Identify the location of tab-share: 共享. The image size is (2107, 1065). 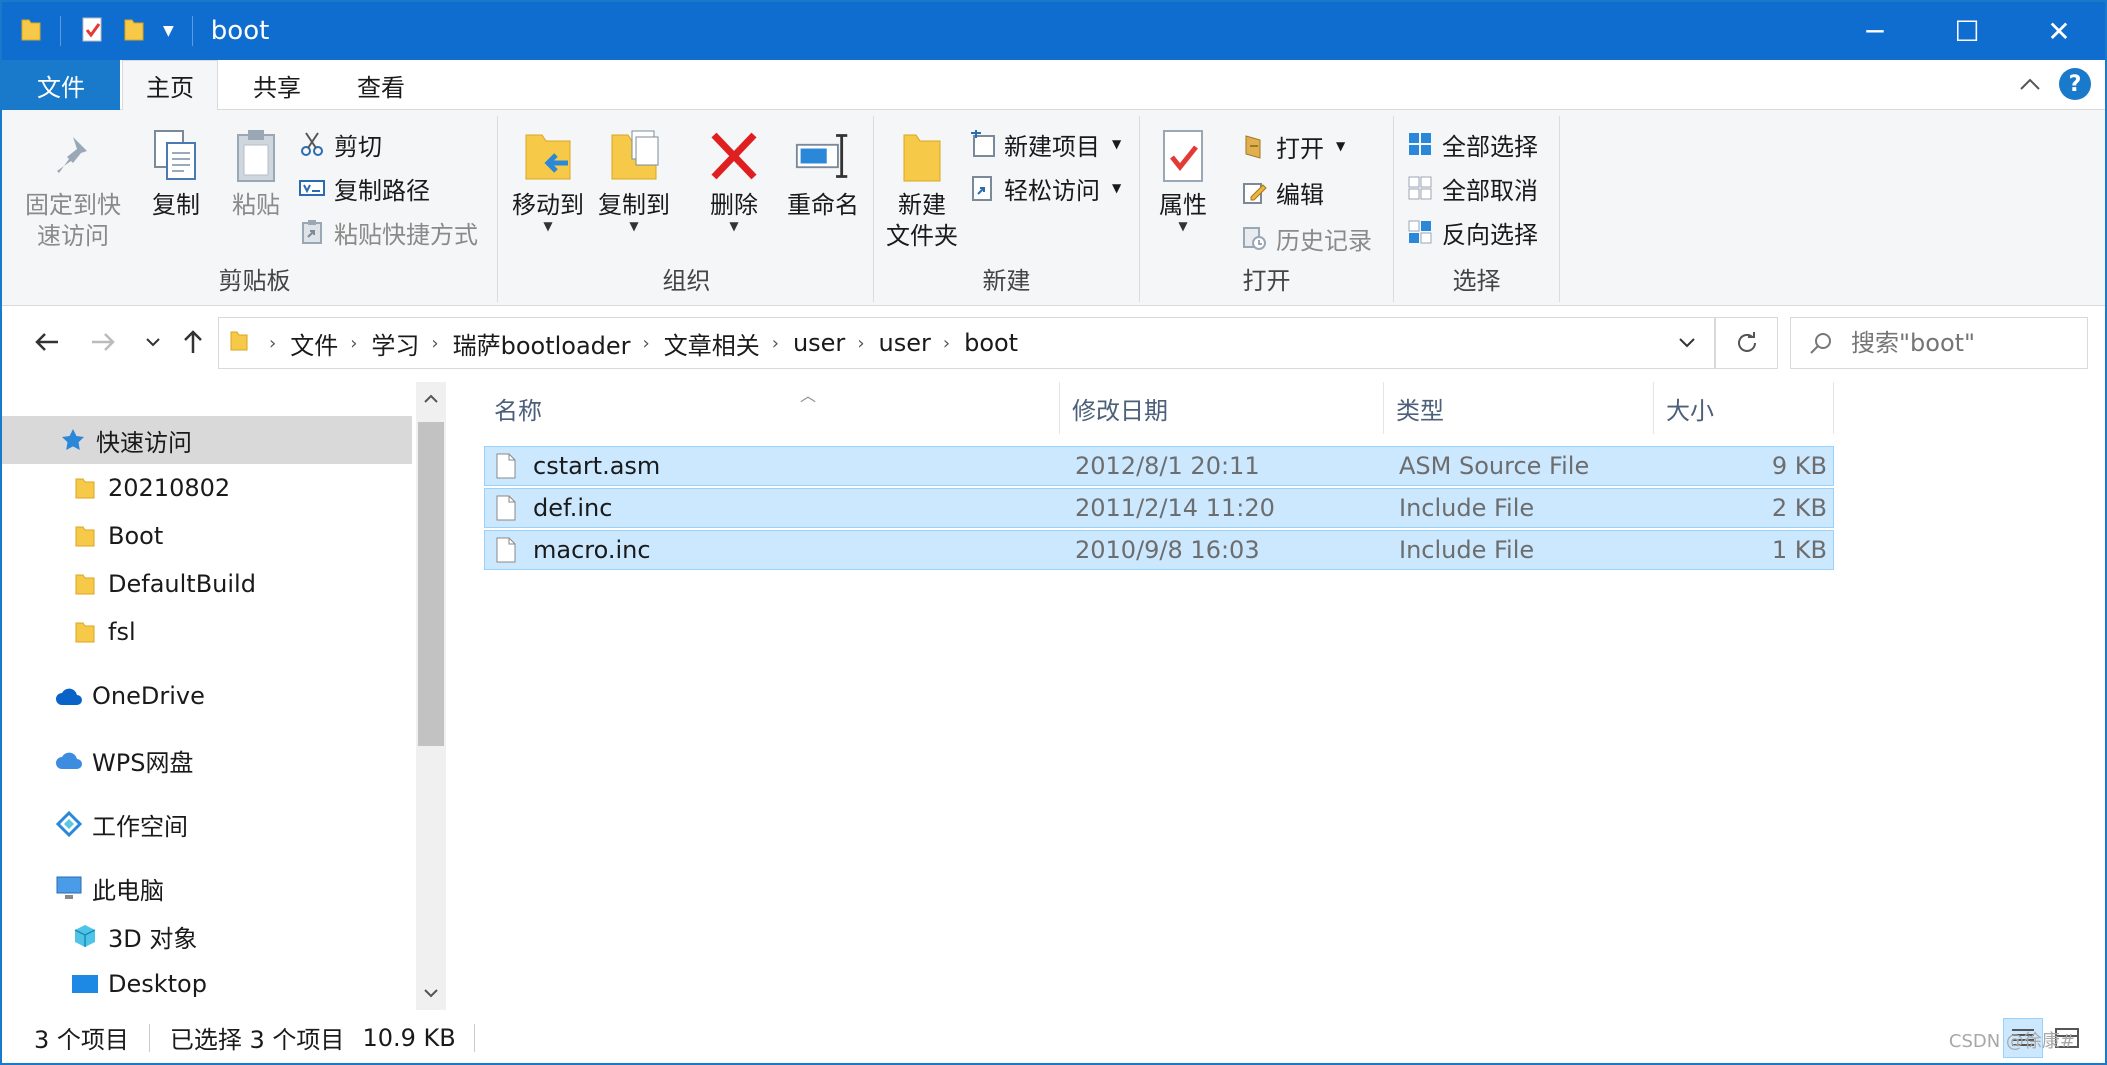
(277, 85).